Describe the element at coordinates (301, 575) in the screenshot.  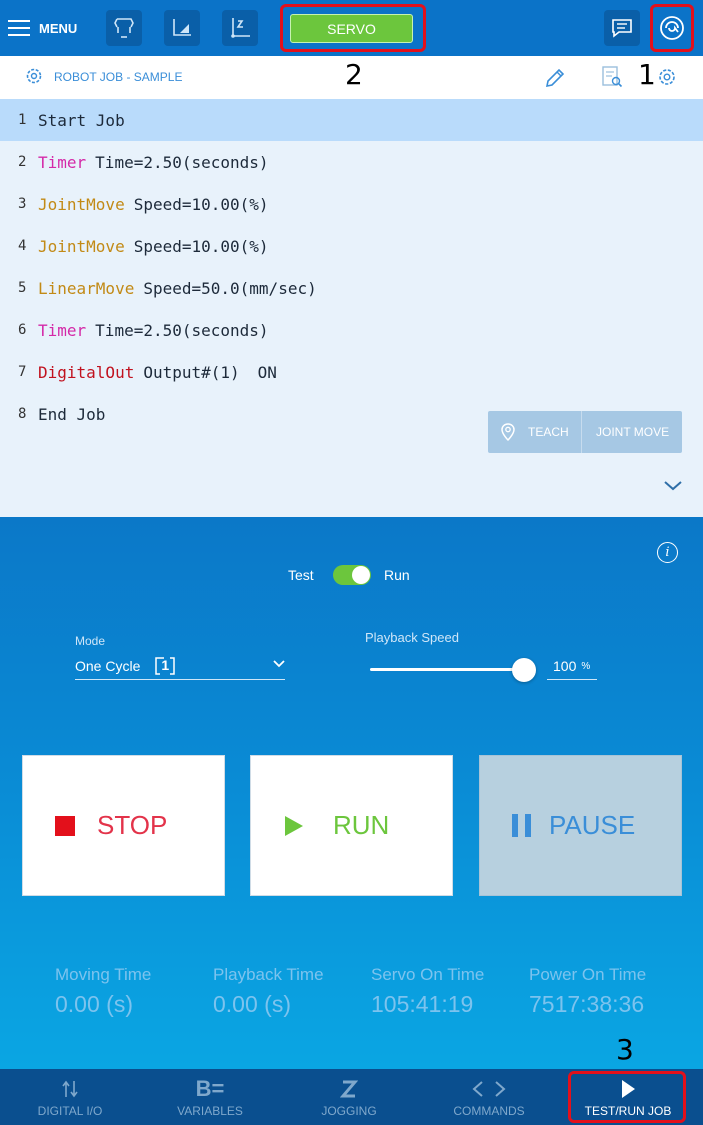
I see `test-mode-label: Test` at that location.